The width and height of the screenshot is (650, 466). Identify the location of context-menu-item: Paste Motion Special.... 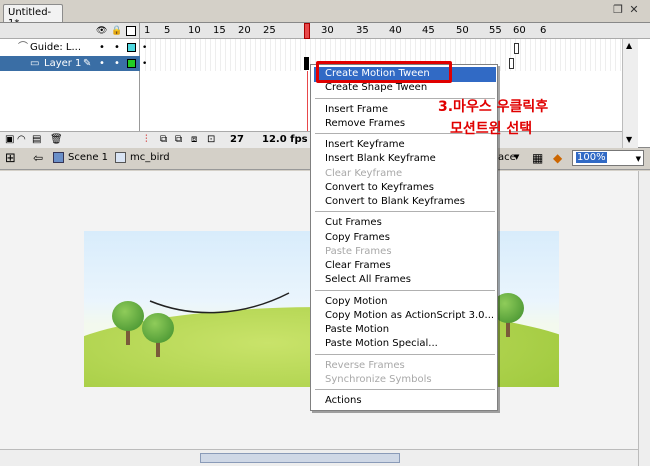
(381, 344).